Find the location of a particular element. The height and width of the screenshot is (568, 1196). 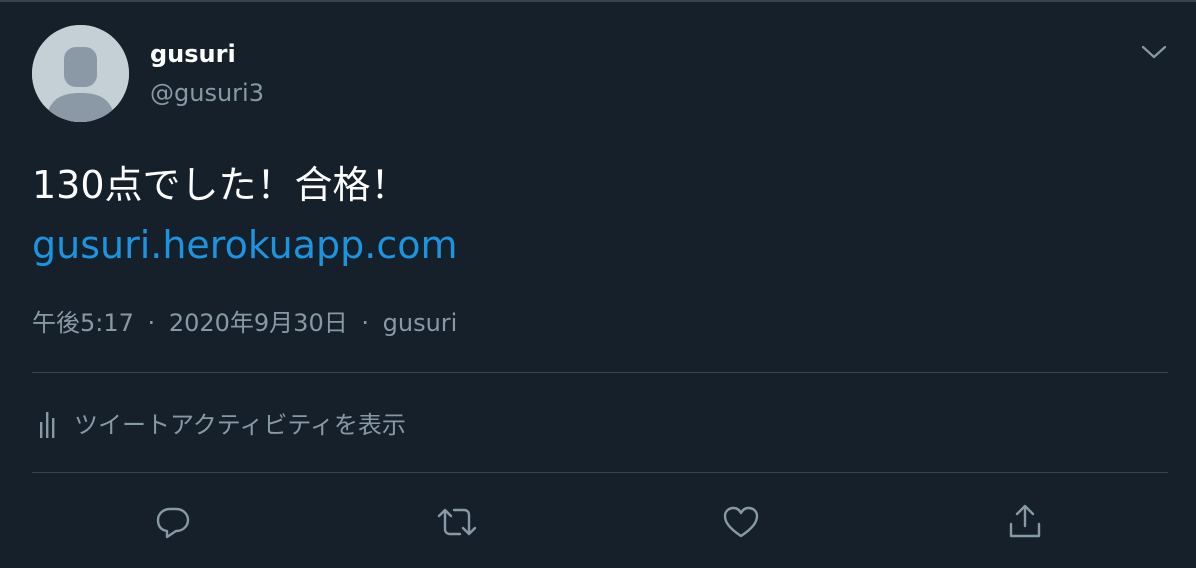

reply-icon is located at coordinates (173, 523).